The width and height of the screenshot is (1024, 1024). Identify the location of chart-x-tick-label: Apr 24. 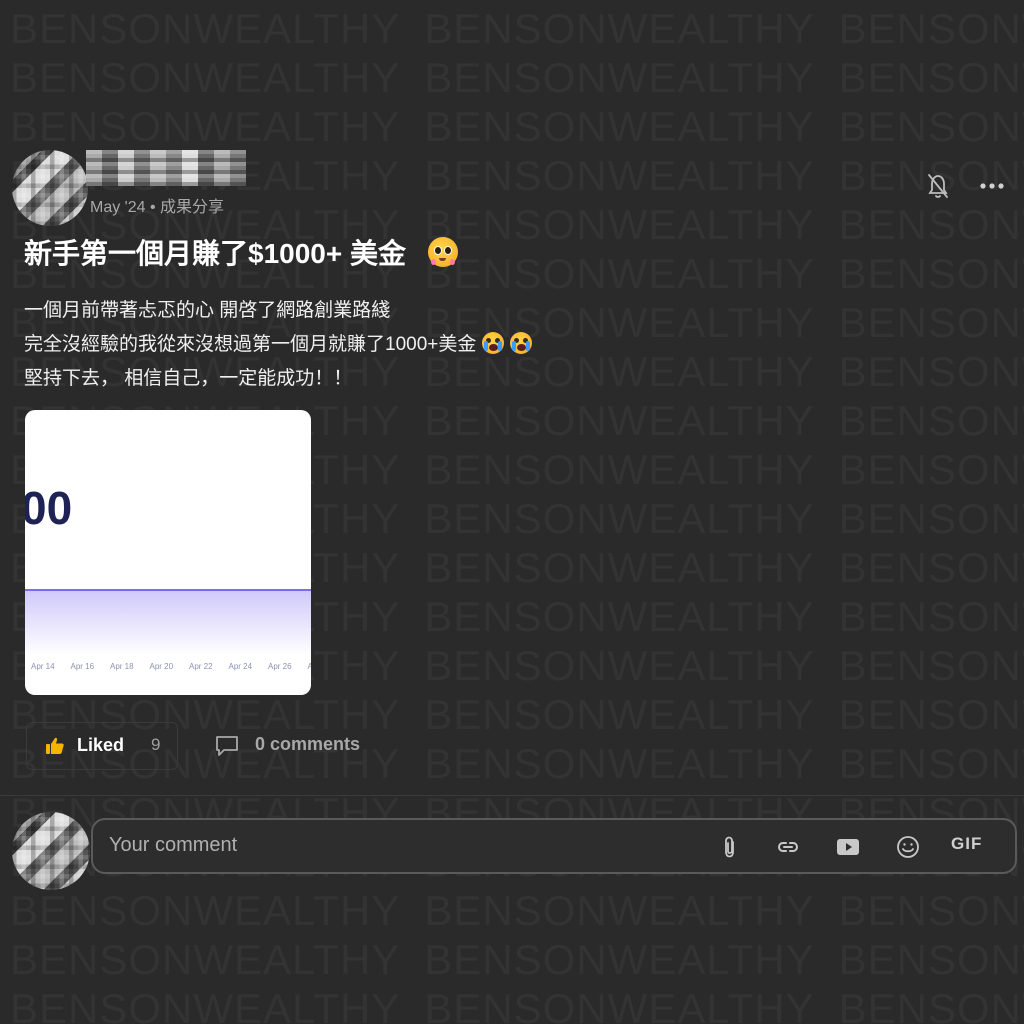
(241, 666).